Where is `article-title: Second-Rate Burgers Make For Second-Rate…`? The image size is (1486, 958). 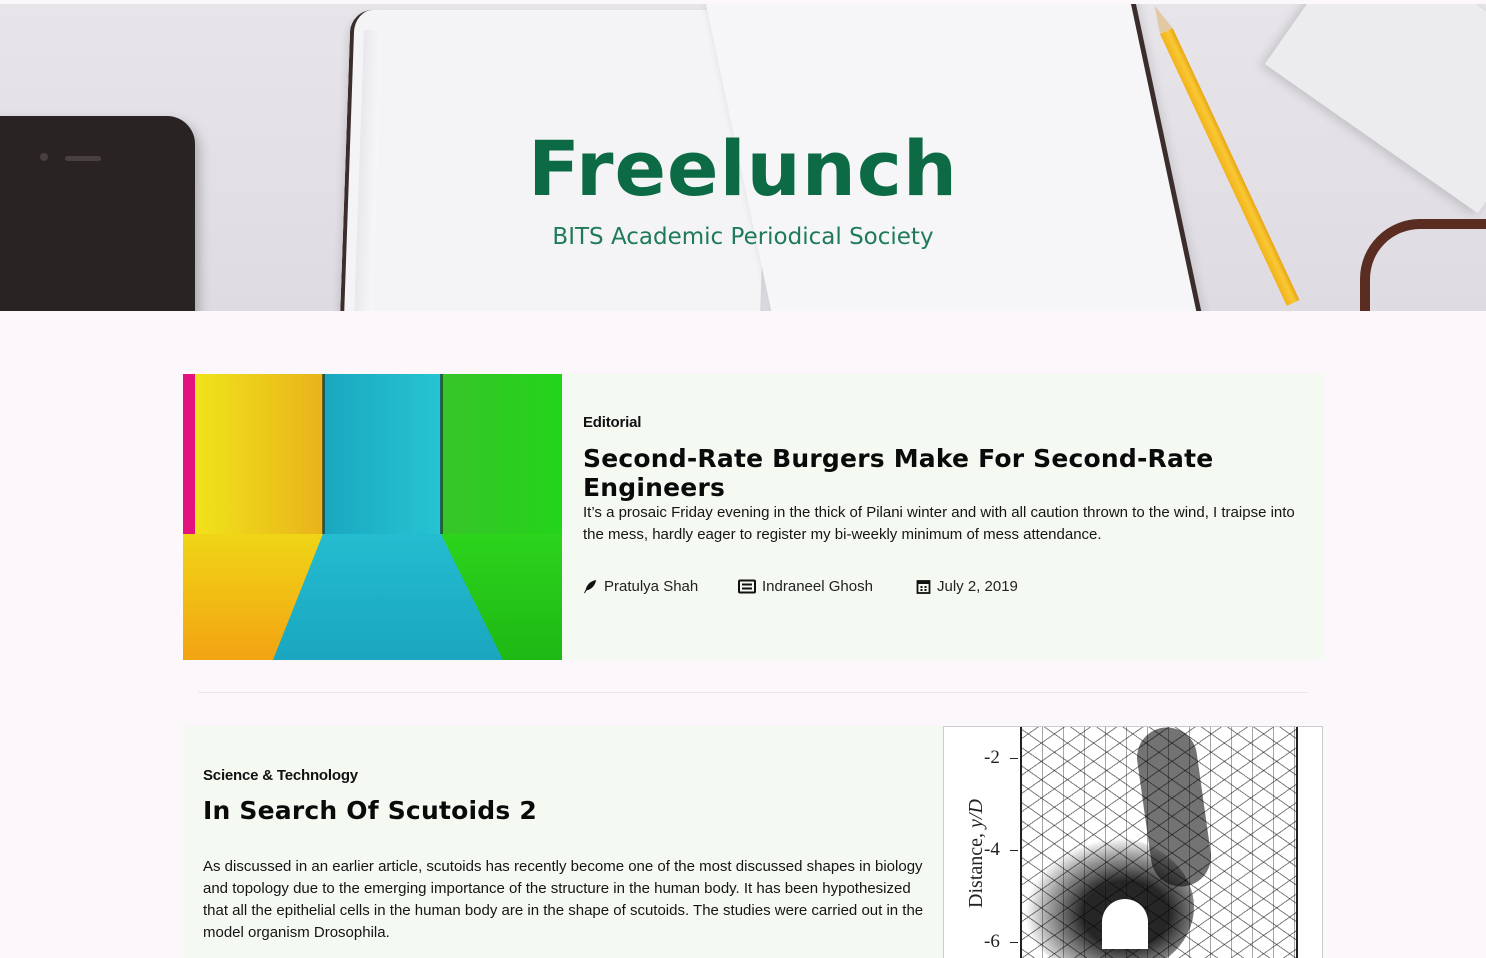 article-title: Second-Rate Burgers Make For Second-Rate… is located at coordinates (953, 473).